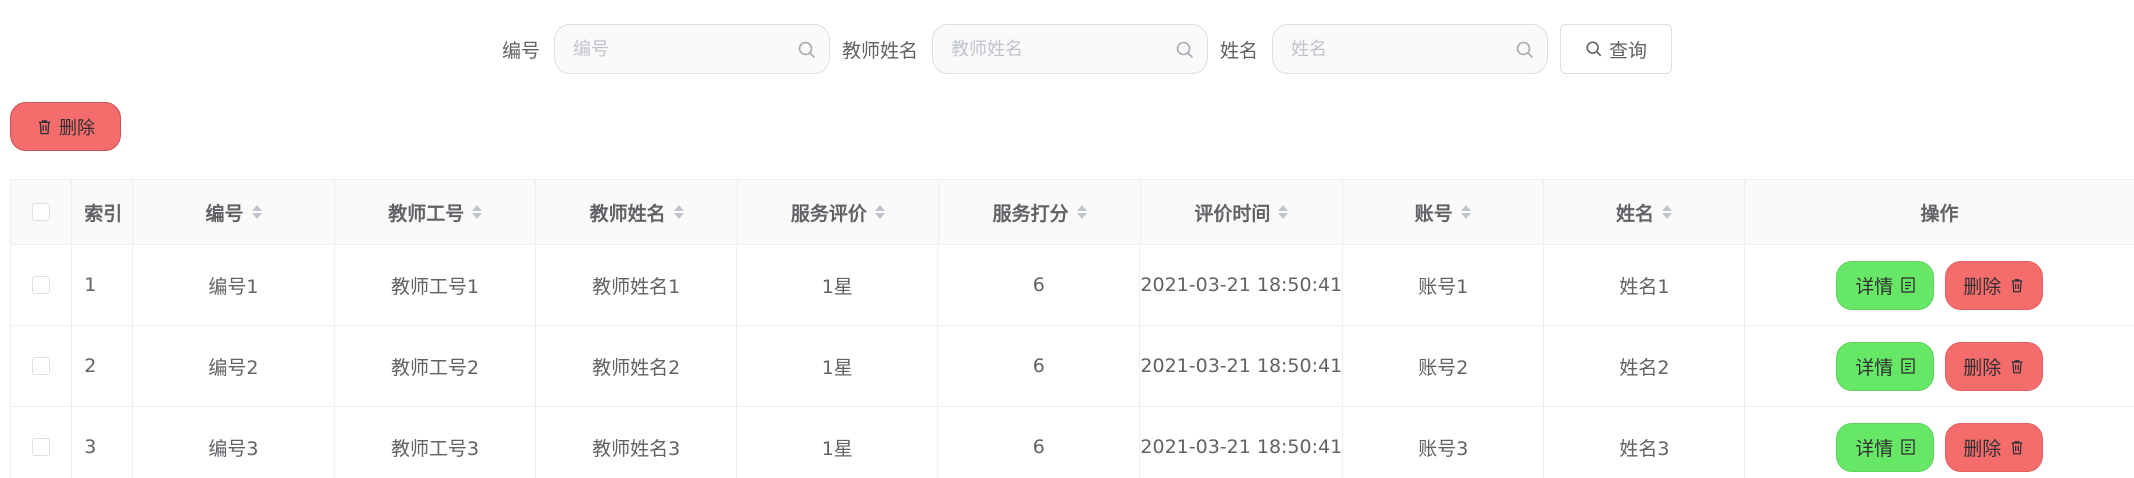  Describe the element at coordinates (101, 366) in the screenshot. I see `cell-index: 2` at that location.